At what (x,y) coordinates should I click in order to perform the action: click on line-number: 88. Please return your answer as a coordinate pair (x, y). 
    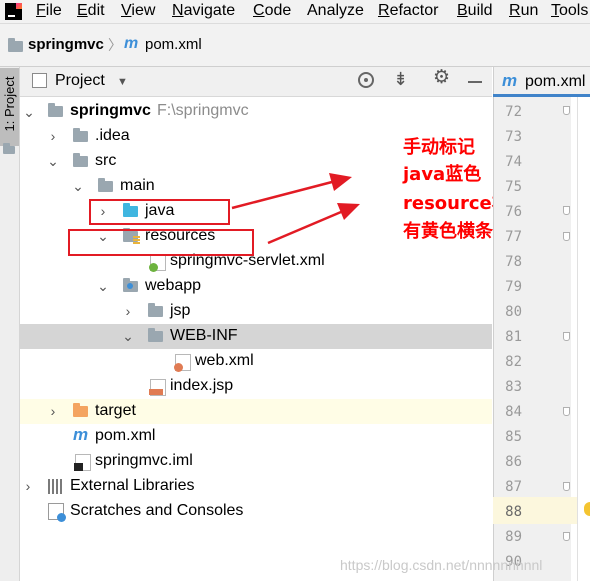
    Looking at the image, I should click on (513, 512).